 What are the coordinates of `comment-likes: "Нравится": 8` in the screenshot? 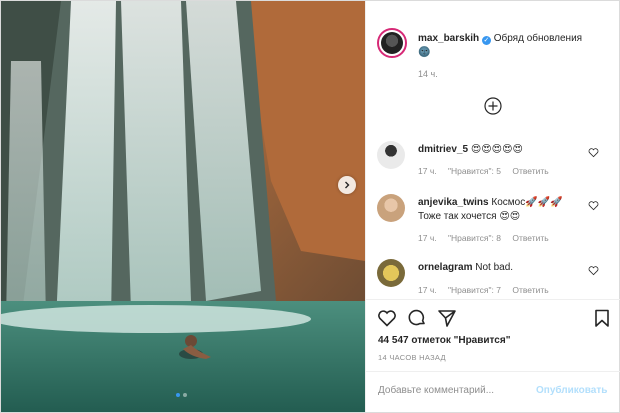 It's located at (474, 238).